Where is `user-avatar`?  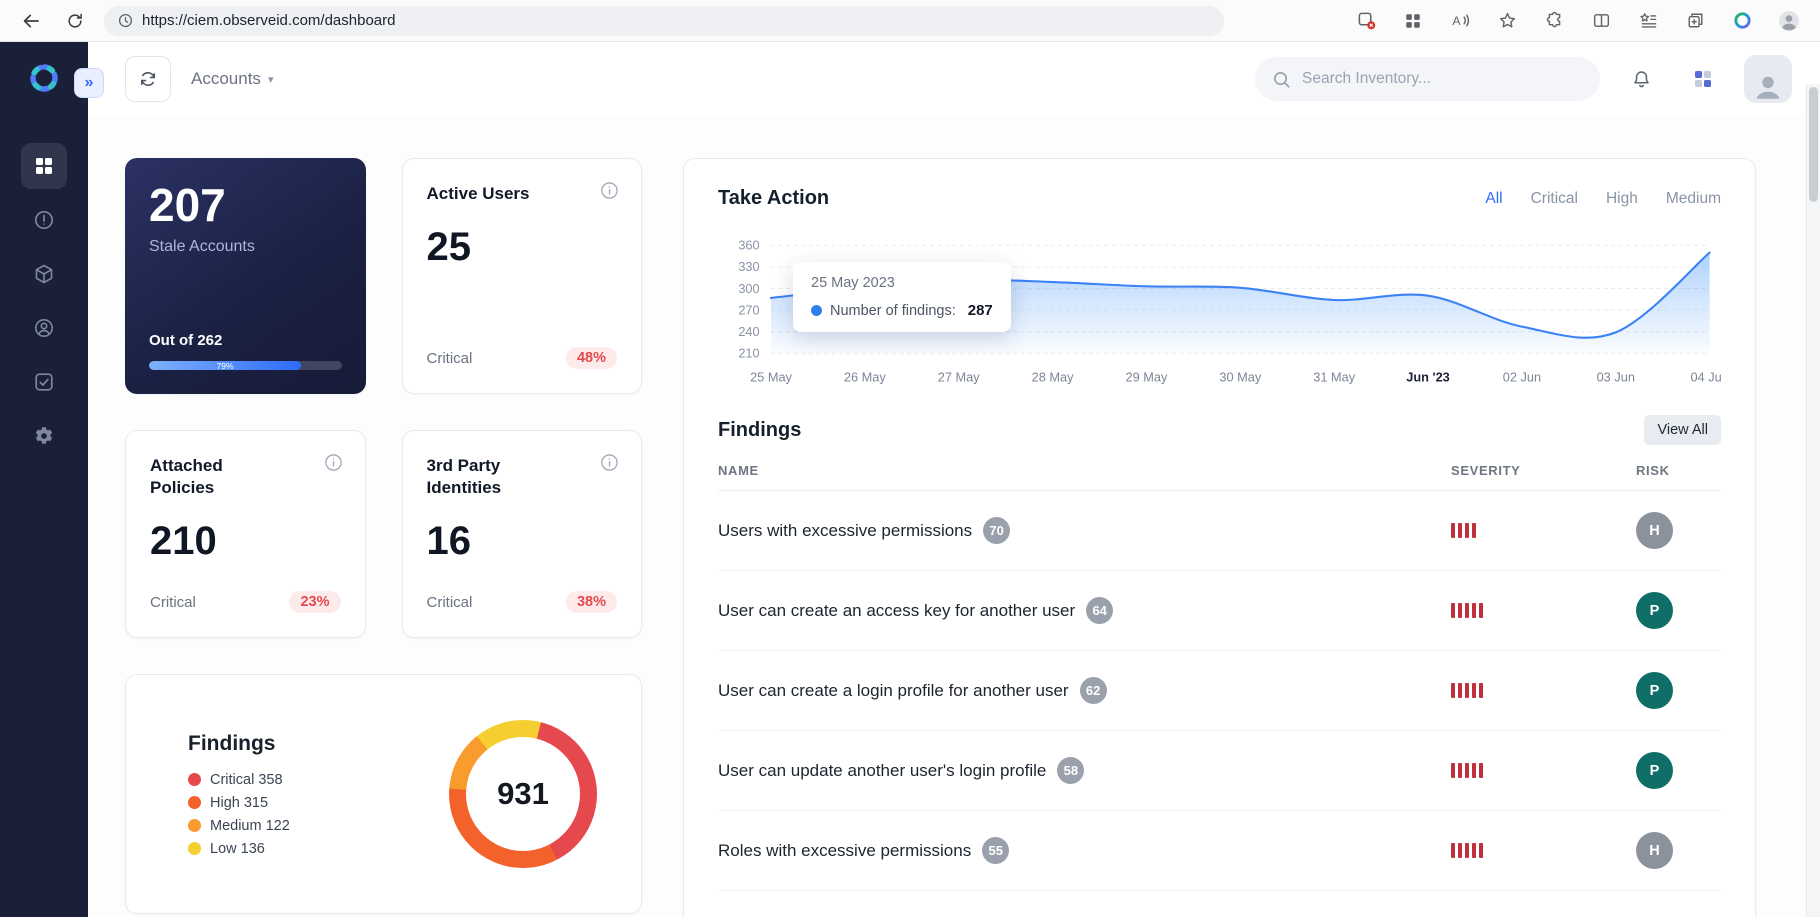 user-avatar is located at coordinates (1768, 79).